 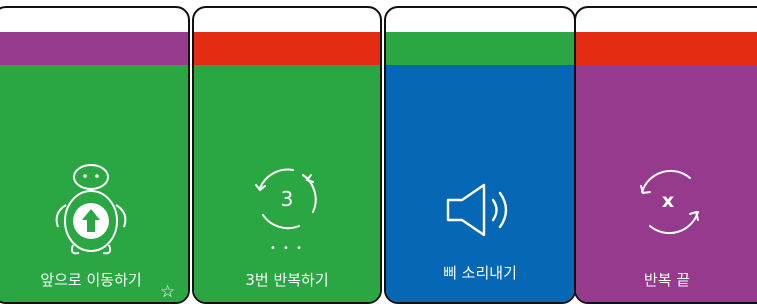 I want to click on speaker-icon, so click(x=477, y=210).